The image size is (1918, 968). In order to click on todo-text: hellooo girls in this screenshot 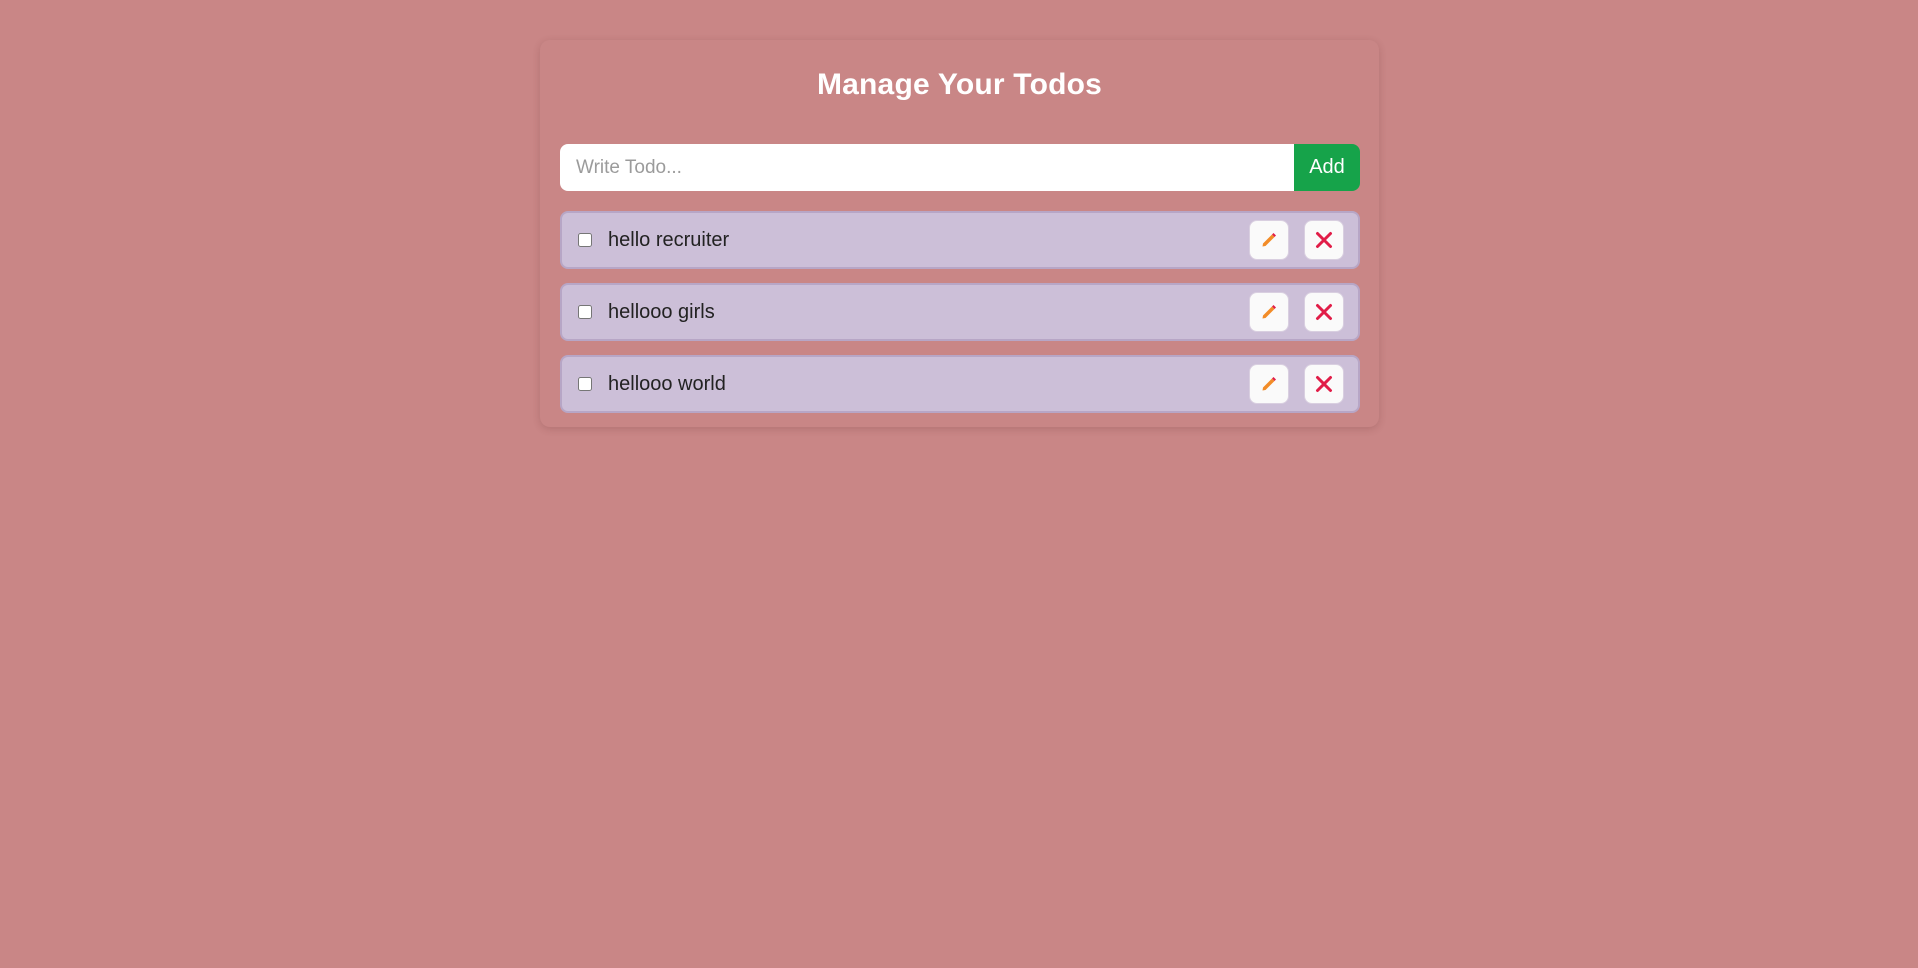, I will do `click(661, 311)`.